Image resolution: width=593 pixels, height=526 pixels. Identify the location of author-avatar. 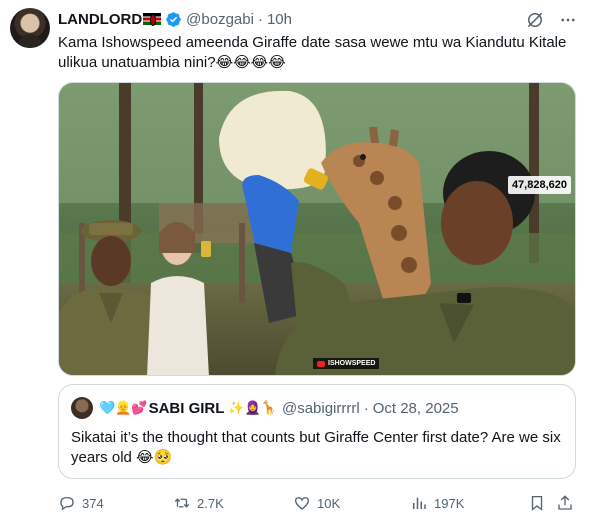
(30, 28).